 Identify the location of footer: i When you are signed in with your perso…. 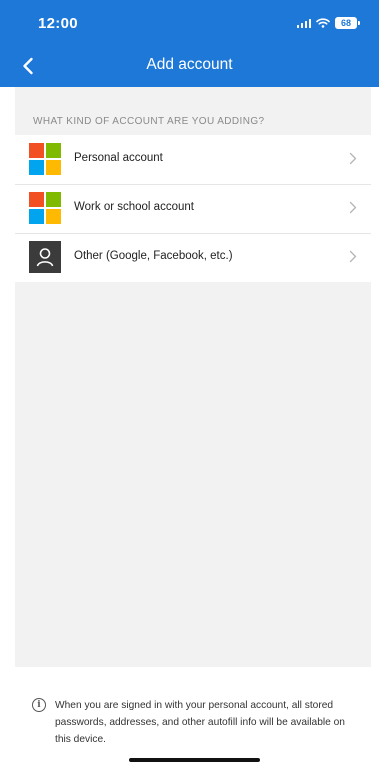
(193, 723).